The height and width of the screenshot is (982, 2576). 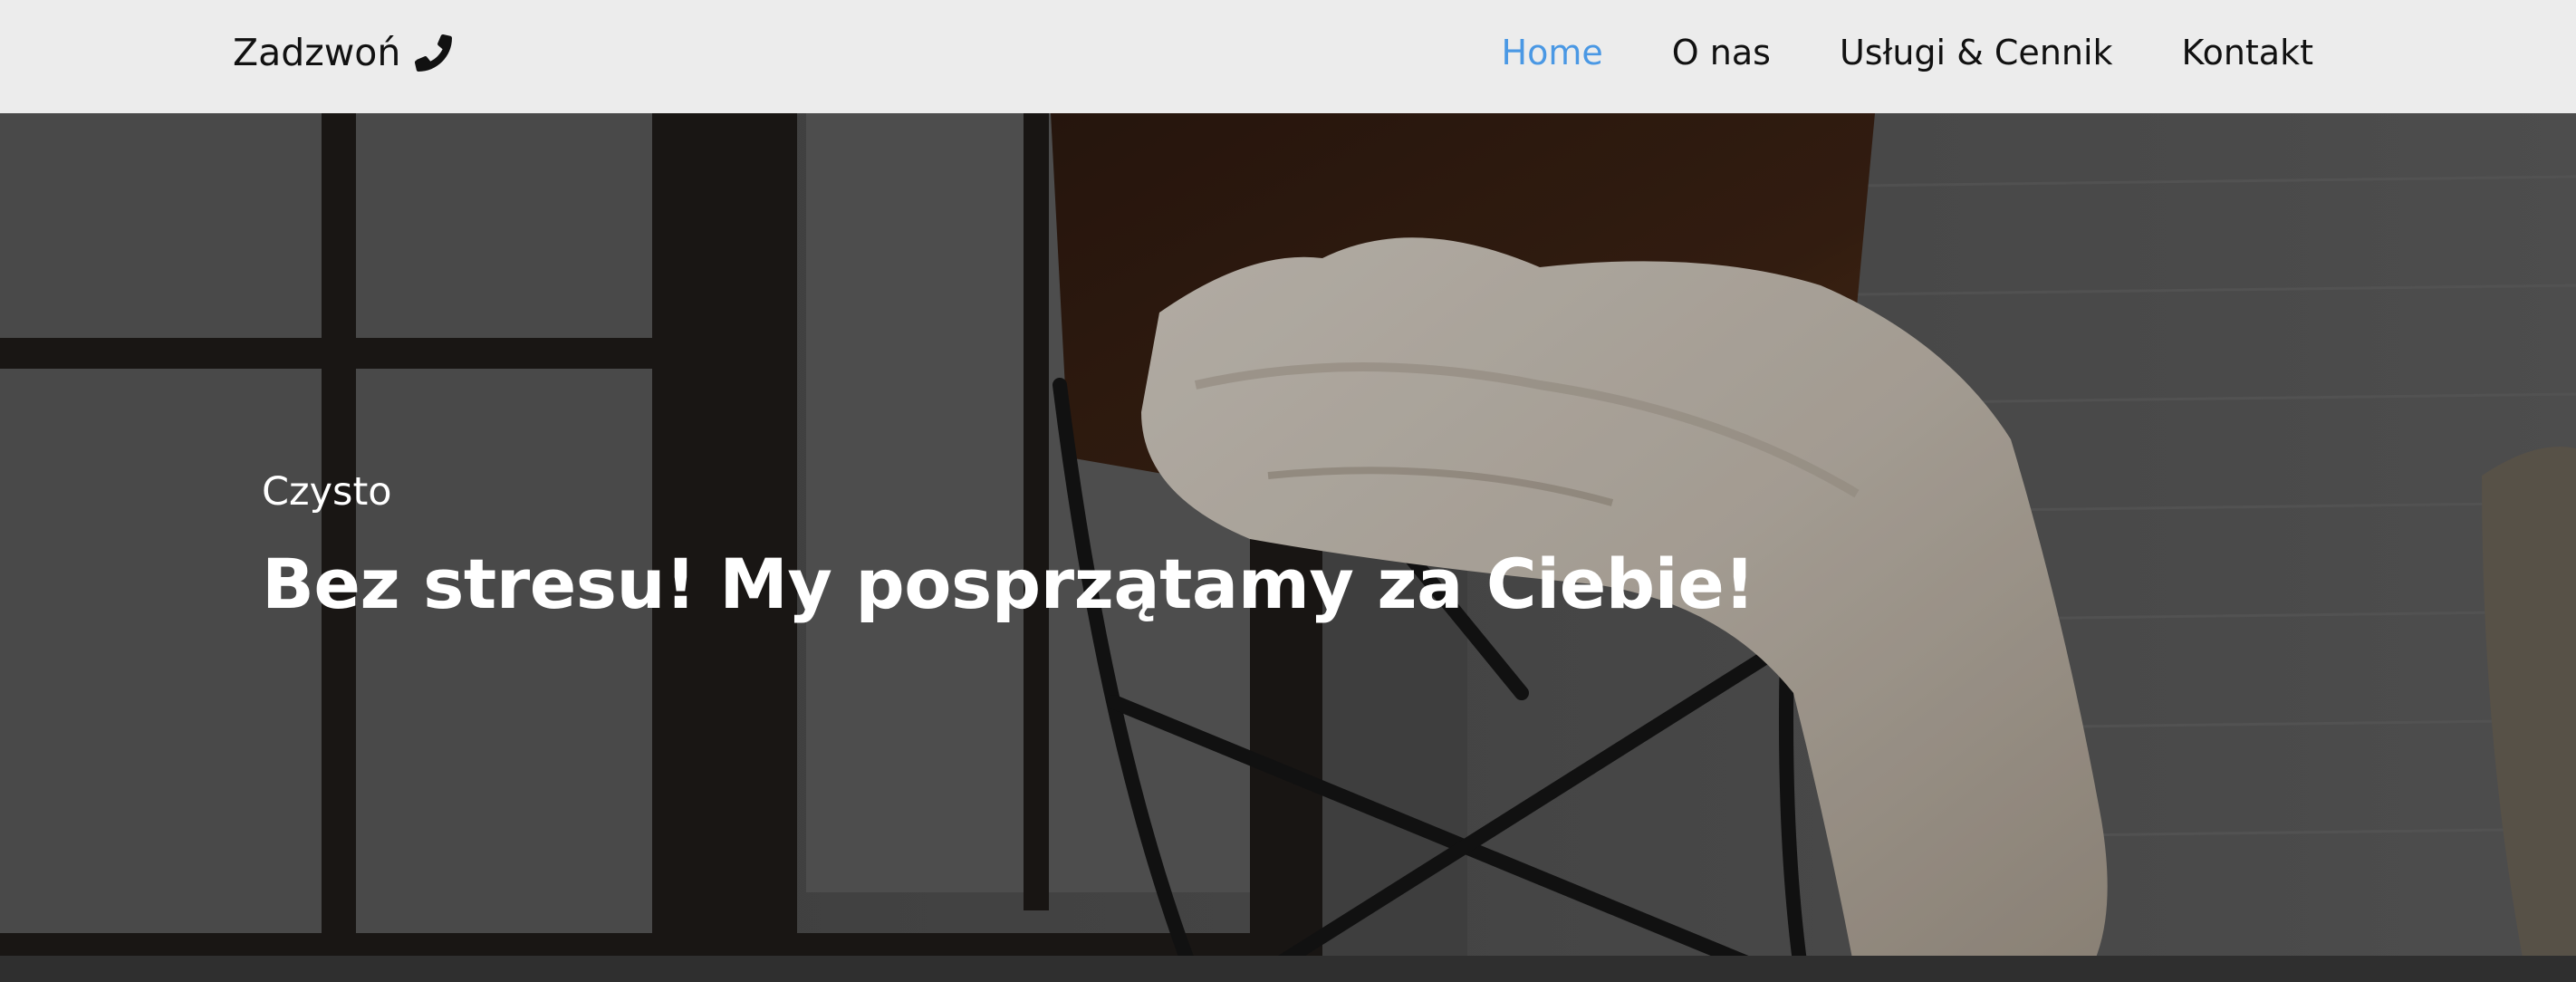 What do you see at coordinates (327, 492) in the screenshot?
I see `hero-eyebrow: Czysto` at bounding box center [327, 492].